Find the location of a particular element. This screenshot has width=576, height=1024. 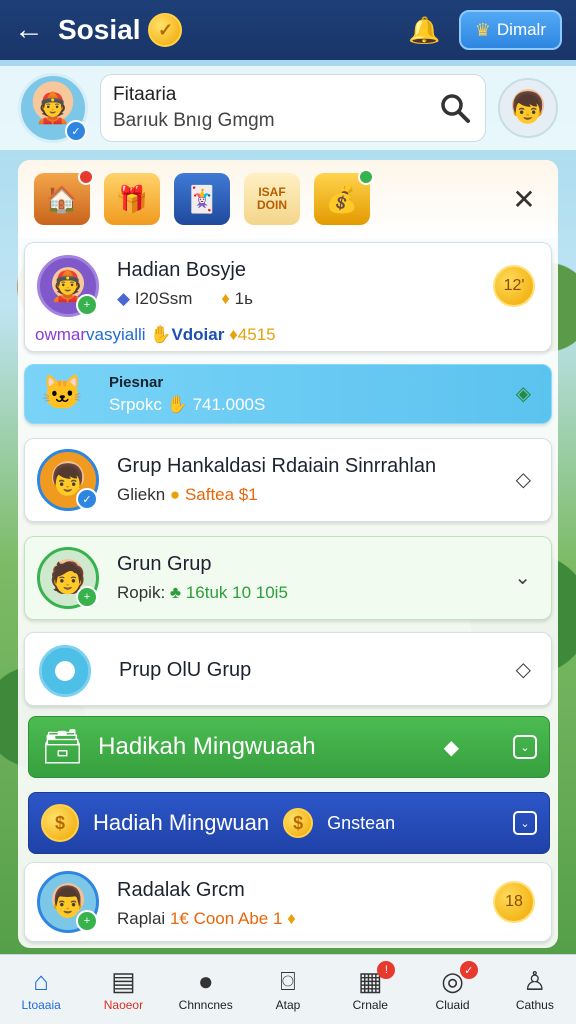

card-sub: Srpokc ✋ 741.000S is located at coordinates (187, 405).